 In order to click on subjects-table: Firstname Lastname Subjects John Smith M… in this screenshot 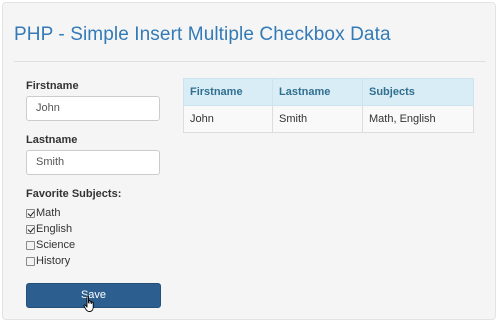, I will do `click(328, 105)`.